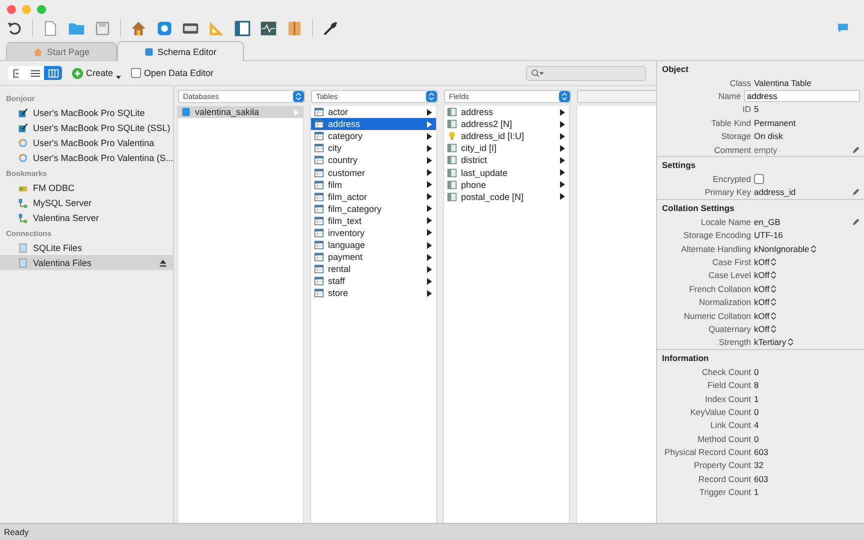 Image resolution: width=864 pixels, height=540 pixels. What do you see at coordinates (41, 9) in the screenshot?
I see `zoom-button` at bounding box center [41, 9].